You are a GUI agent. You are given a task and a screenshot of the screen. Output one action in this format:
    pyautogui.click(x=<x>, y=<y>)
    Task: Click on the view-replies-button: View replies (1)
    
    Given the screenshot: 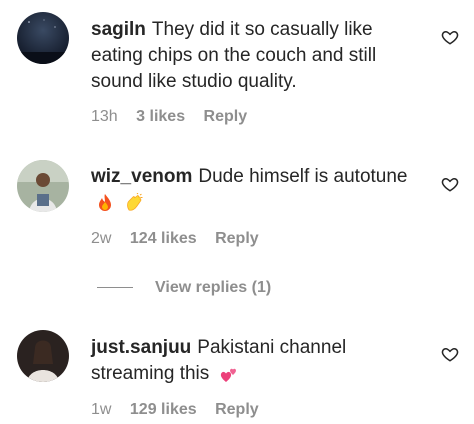 What is the action you would take?
    pyautogui.click(x=184, y=288)
    